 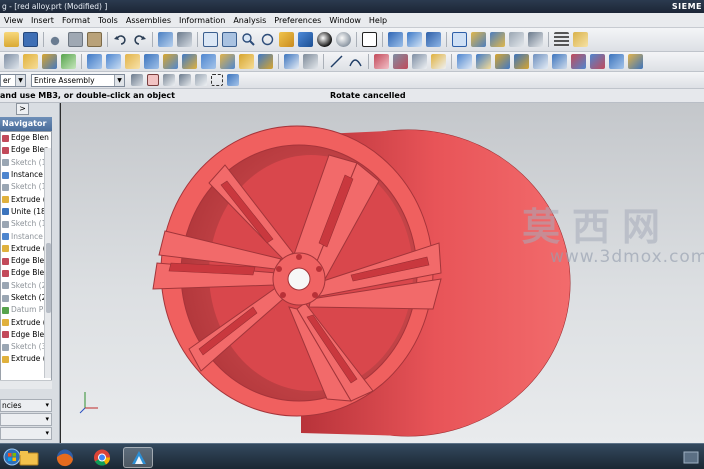 I want to click on mirror-icon, so click(x=483, y=61).